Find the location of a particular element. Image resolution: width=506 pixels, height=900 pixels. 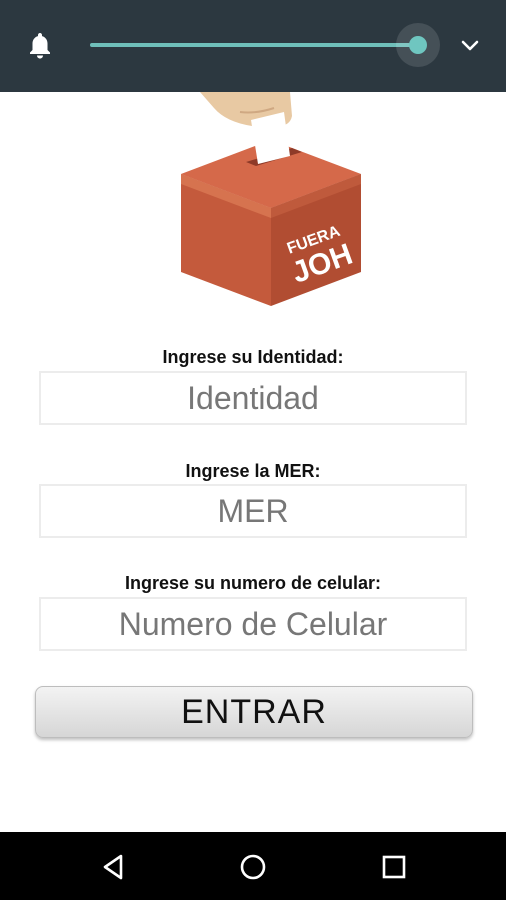

phone-label: Ingrese su numero de celular: is located at coordinates (253, 583).